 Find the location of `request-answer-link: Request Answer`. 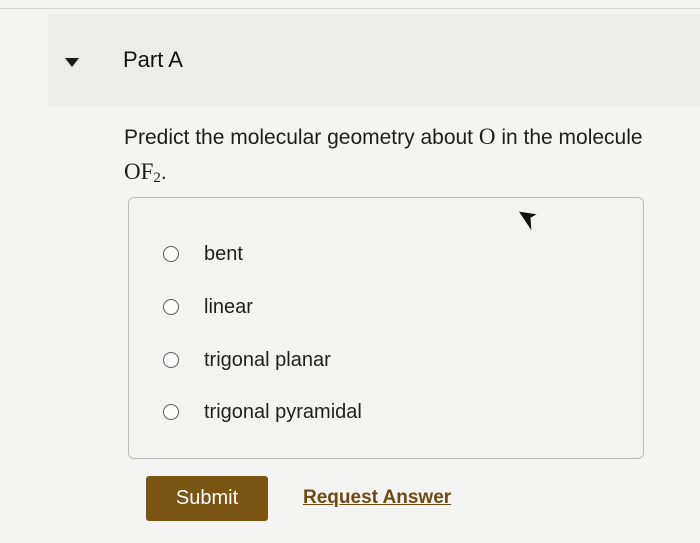

request-answer-link: Request Answer is located at coordinates (377, 498).